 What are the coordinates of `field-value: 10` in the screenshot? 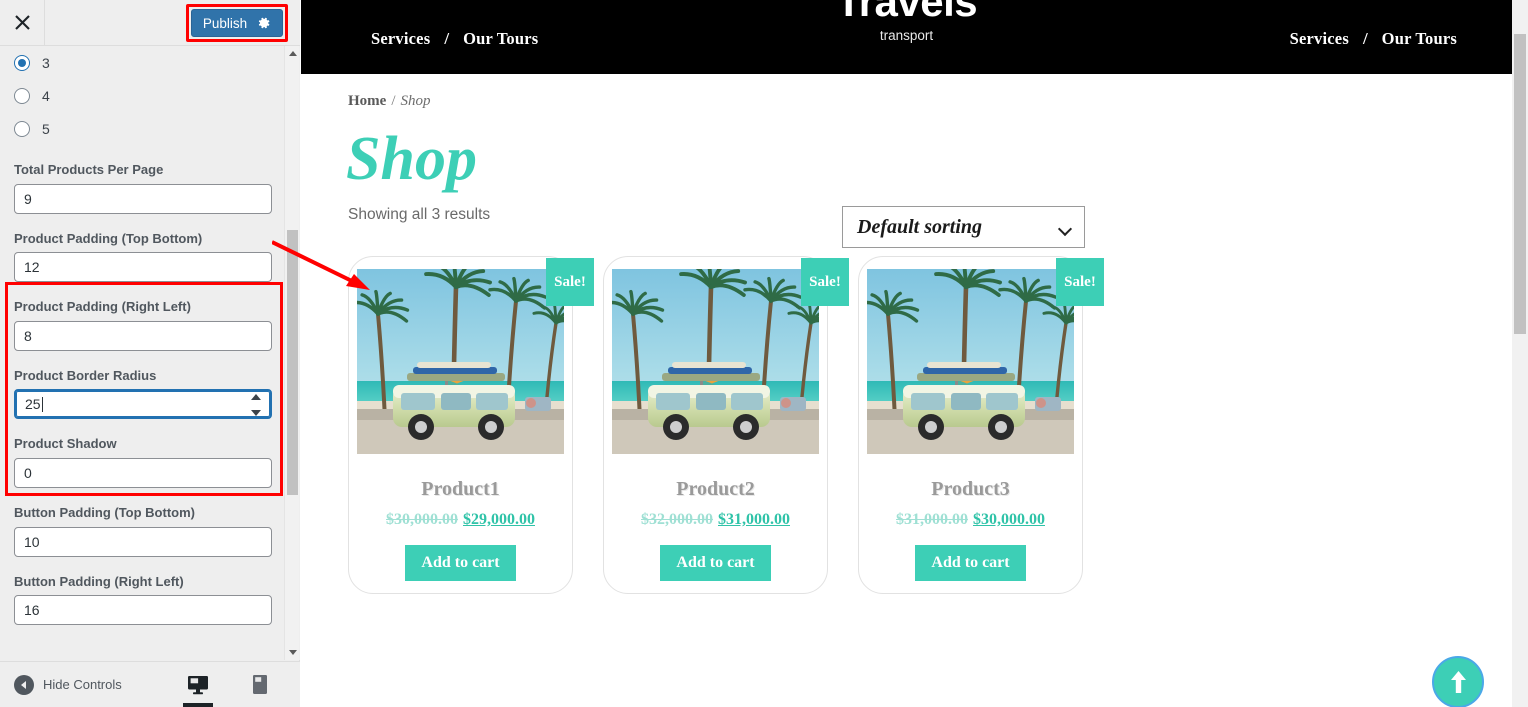 It's located at (32, 541).